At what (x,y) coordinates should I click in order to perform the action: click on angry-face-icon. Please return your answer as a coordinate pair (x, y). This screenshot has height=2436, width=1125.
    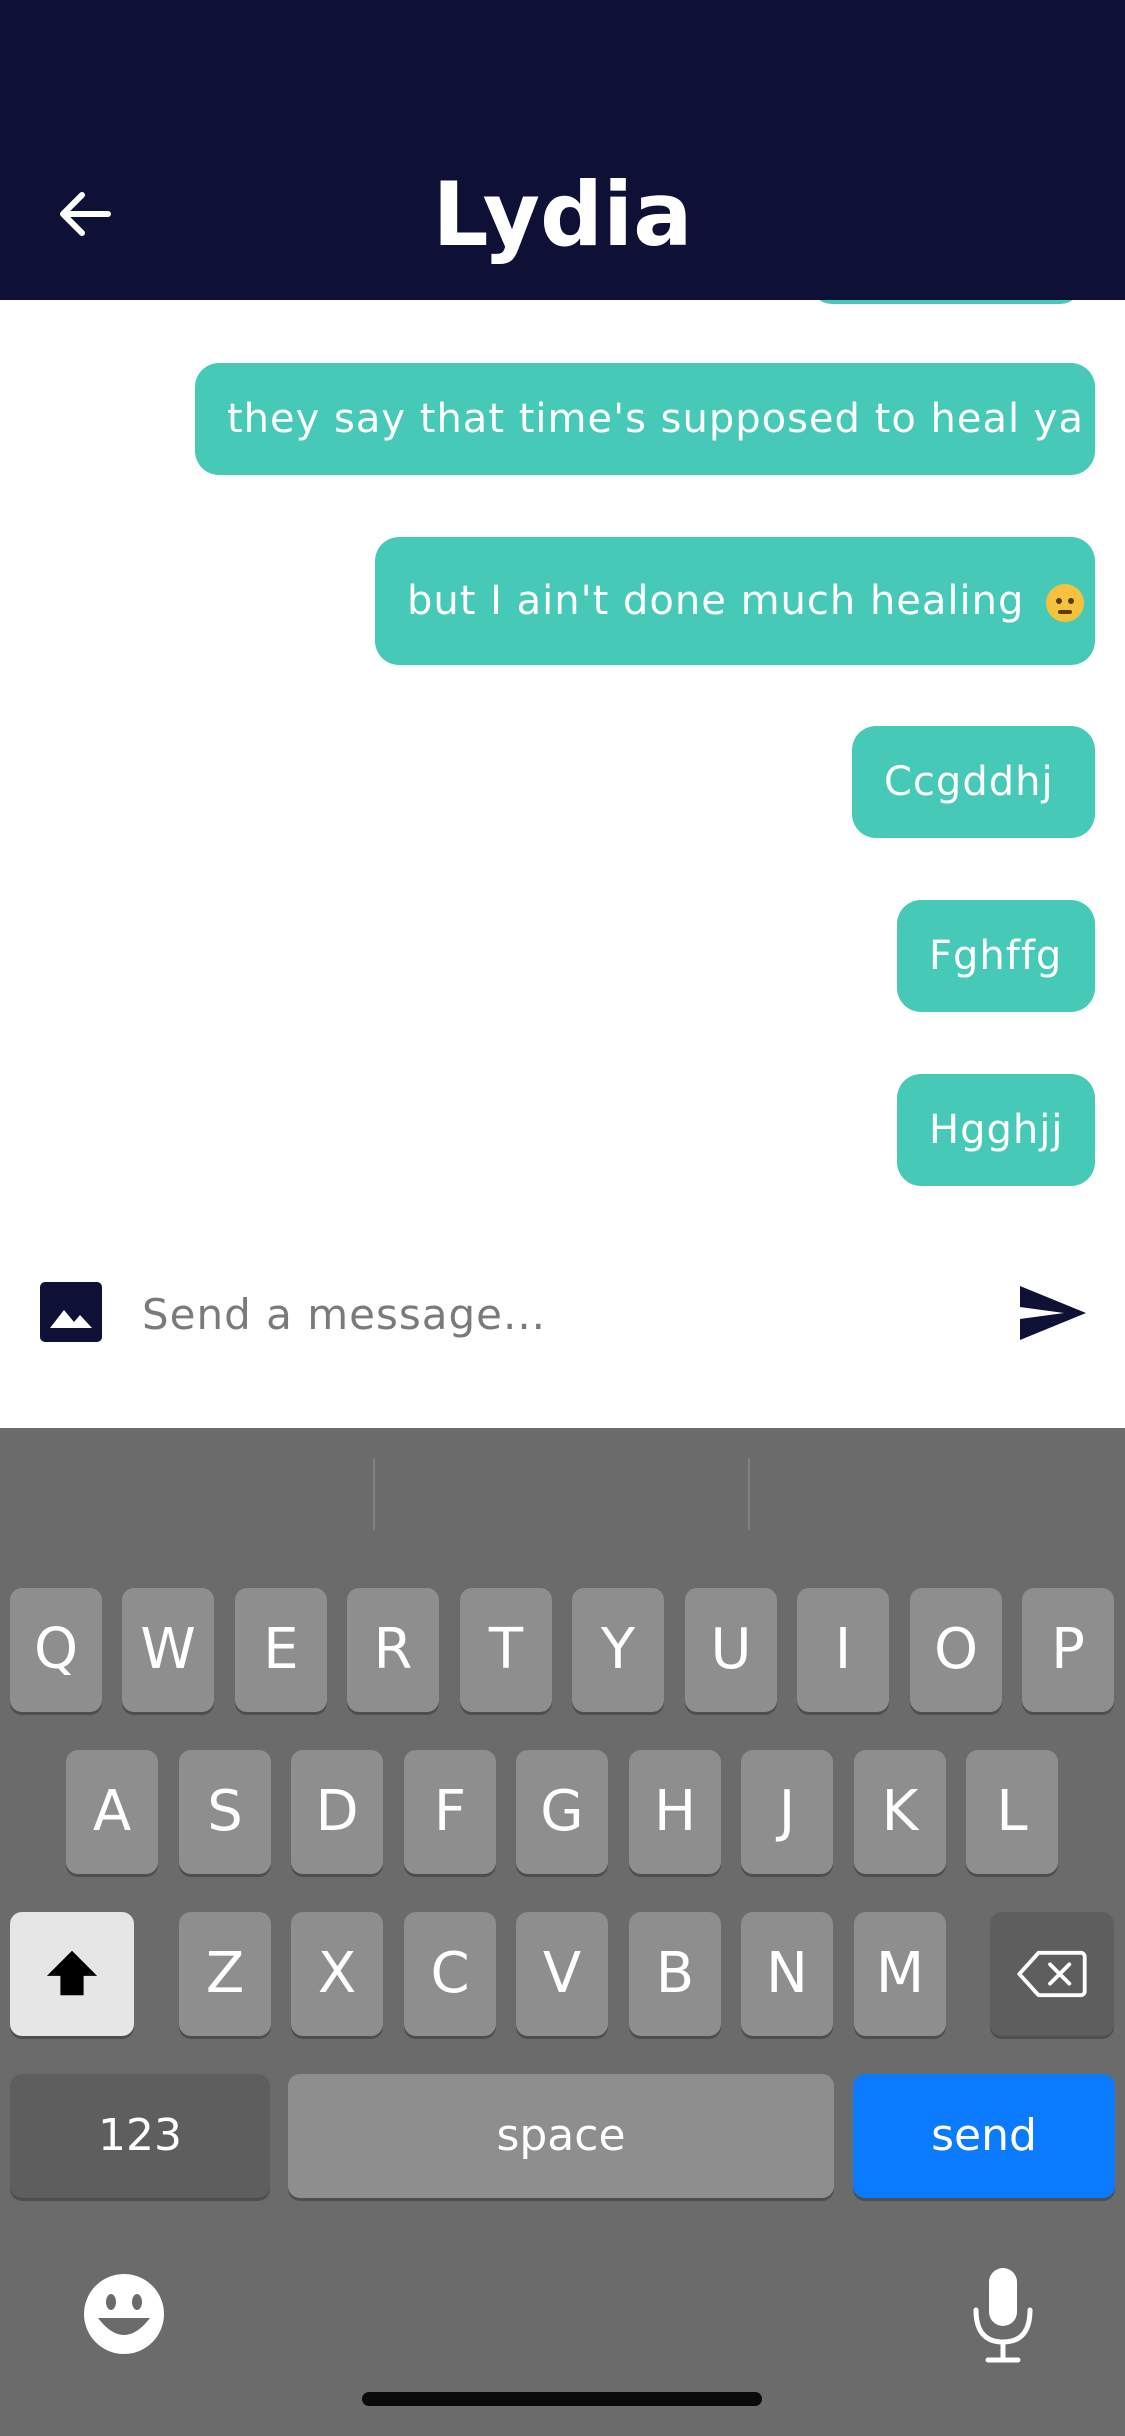
    Looking at the image, I should click on (1065, 603).